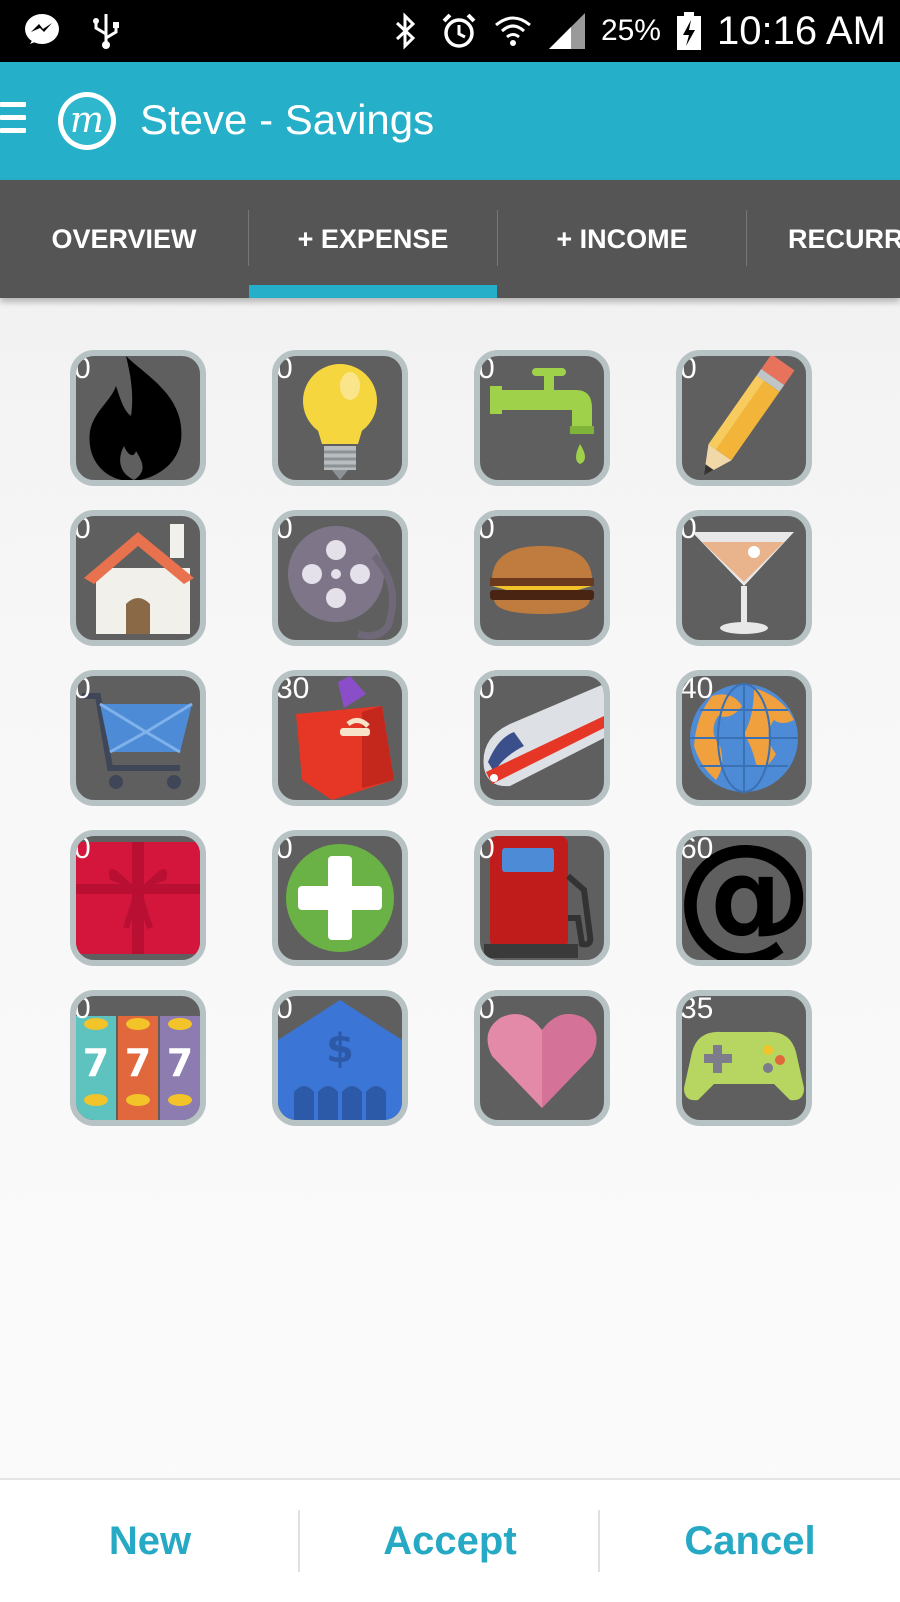 The width and height of the screenshot is (900, 1602). What do you see at coordinates (137, 741) in the screenshot?
I see `shopping-cart-icon` at bounding box center [137, 741].